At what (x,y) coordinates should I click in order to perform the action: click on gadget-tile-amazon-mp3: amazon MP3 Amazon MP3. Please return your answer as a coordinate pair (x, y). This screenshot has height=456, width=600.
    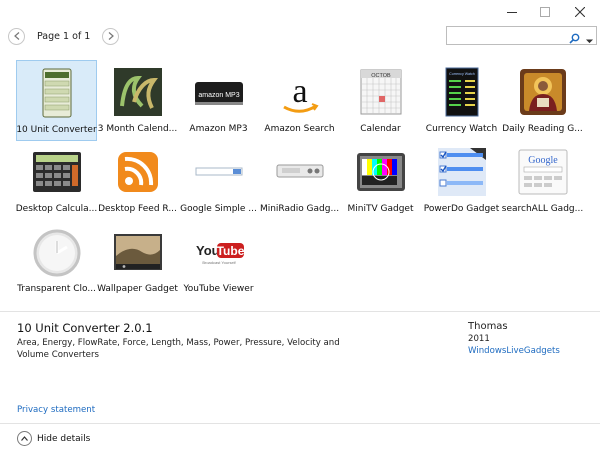
    Looking at the image, I should click on (218, 100).